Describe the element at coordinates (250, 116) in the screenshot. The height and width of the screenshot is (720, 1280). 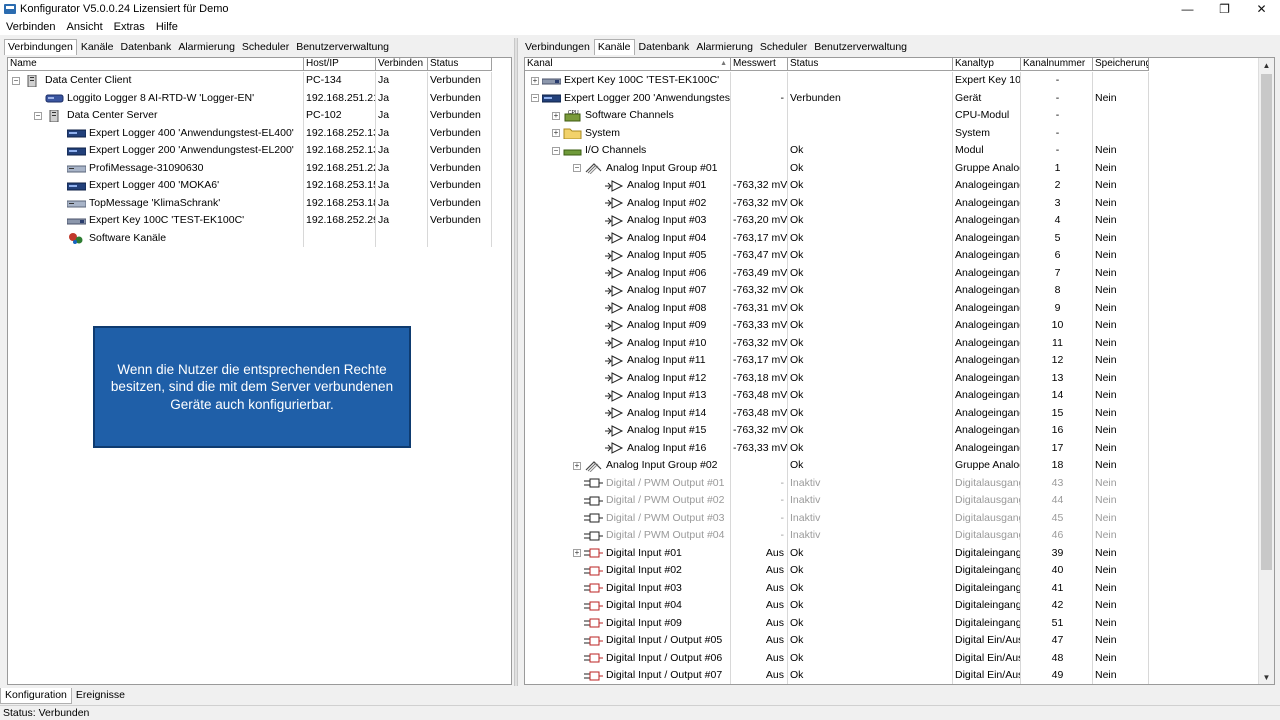
I see `table-row: − Data Center Server PC-102 Ja Verbunden` at that location.